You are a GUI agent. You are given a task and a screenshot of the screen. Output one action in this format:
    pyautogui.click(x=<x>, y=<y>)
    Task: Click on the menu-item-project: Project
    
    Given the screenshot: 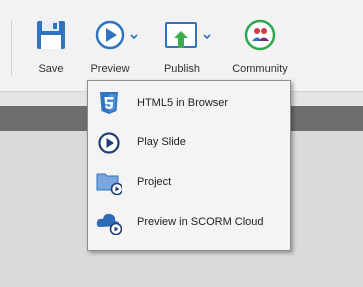 What is the action you would take?
    pyautogui.click(x=189, y=181)
    